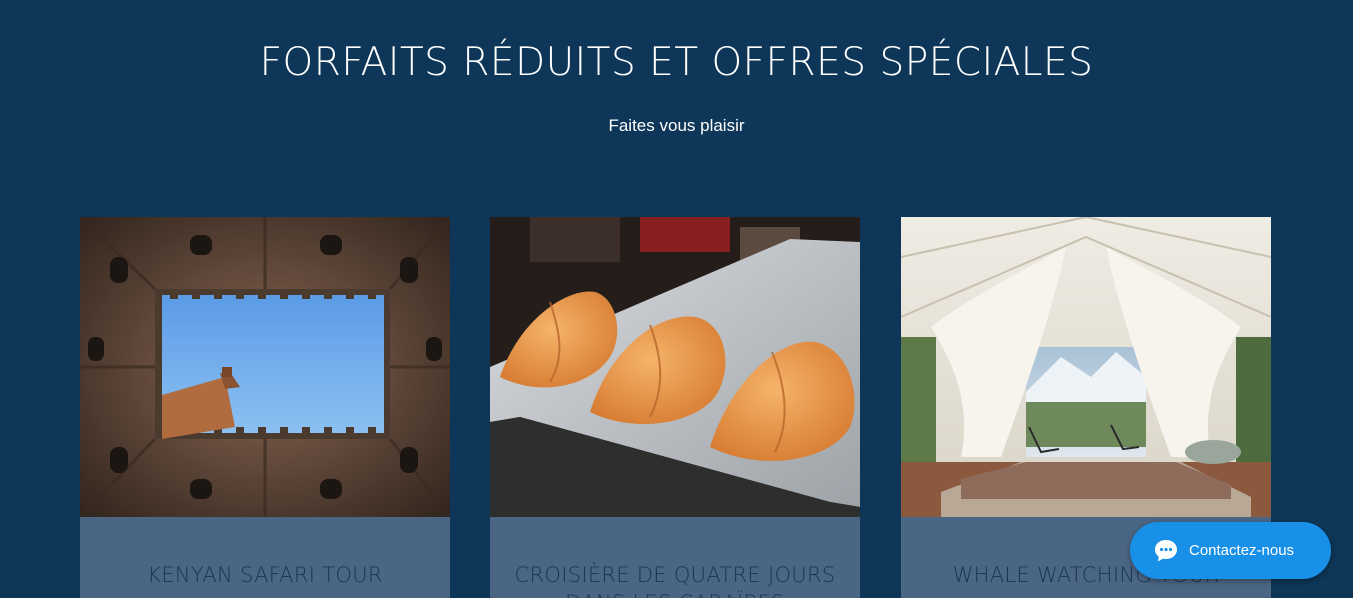 This screenshot has height=600, width=1353. I want to click on section-title: FORFAITS RÉDUITS ET OFFRES SPÉCIALES, so click(676, 62).